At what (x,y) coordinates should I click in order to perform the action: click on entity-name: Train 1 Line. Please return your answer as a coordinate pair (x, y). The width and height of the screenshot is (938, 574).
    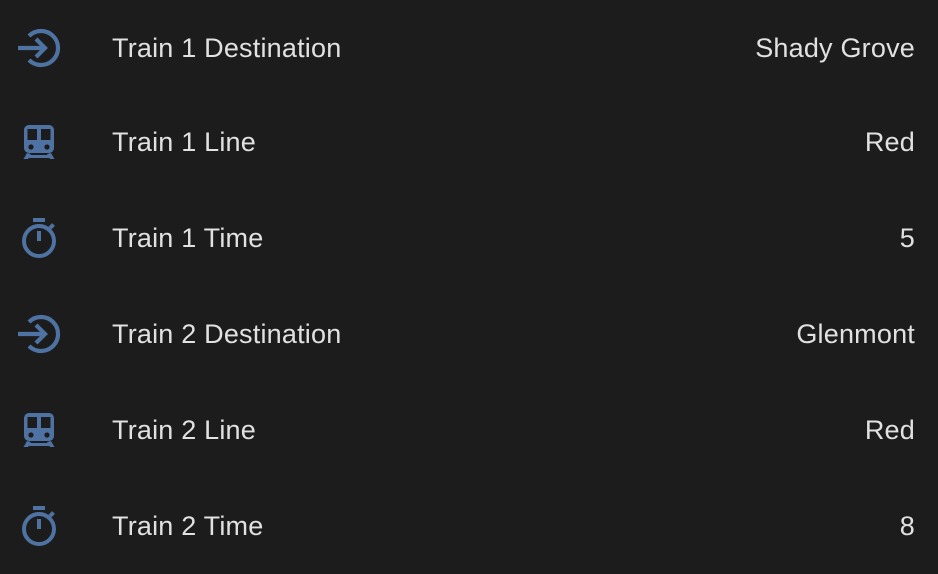
    Looking at the image, I should click on (184, 141).